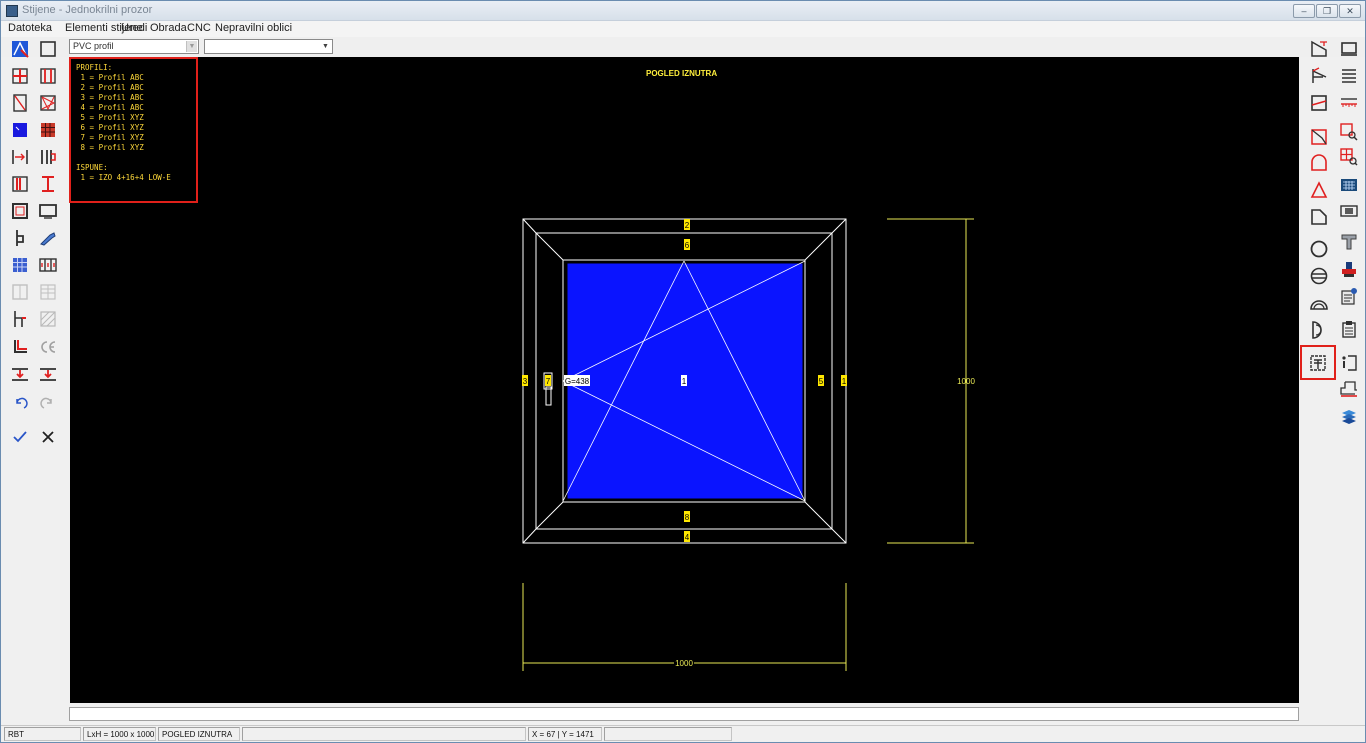  Describe the element at coordinates (20, 76) in the screenshot. I see `grid-frame-tool-icon` at that location.